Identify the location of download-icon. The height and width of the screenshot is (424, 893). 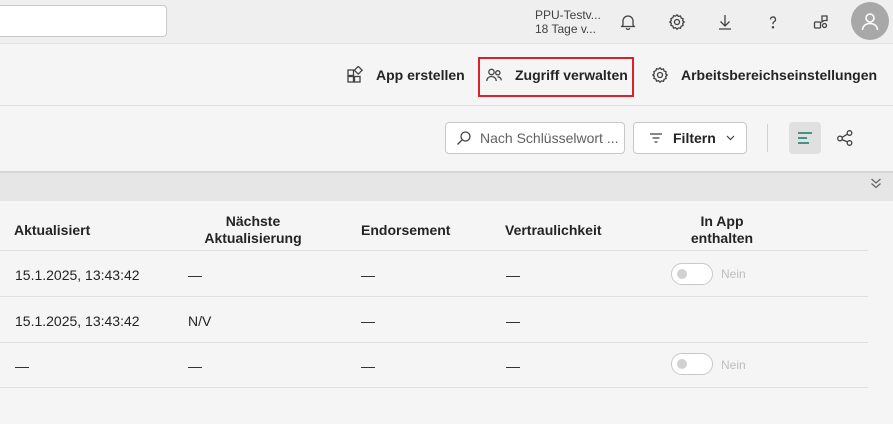
(725, 22).